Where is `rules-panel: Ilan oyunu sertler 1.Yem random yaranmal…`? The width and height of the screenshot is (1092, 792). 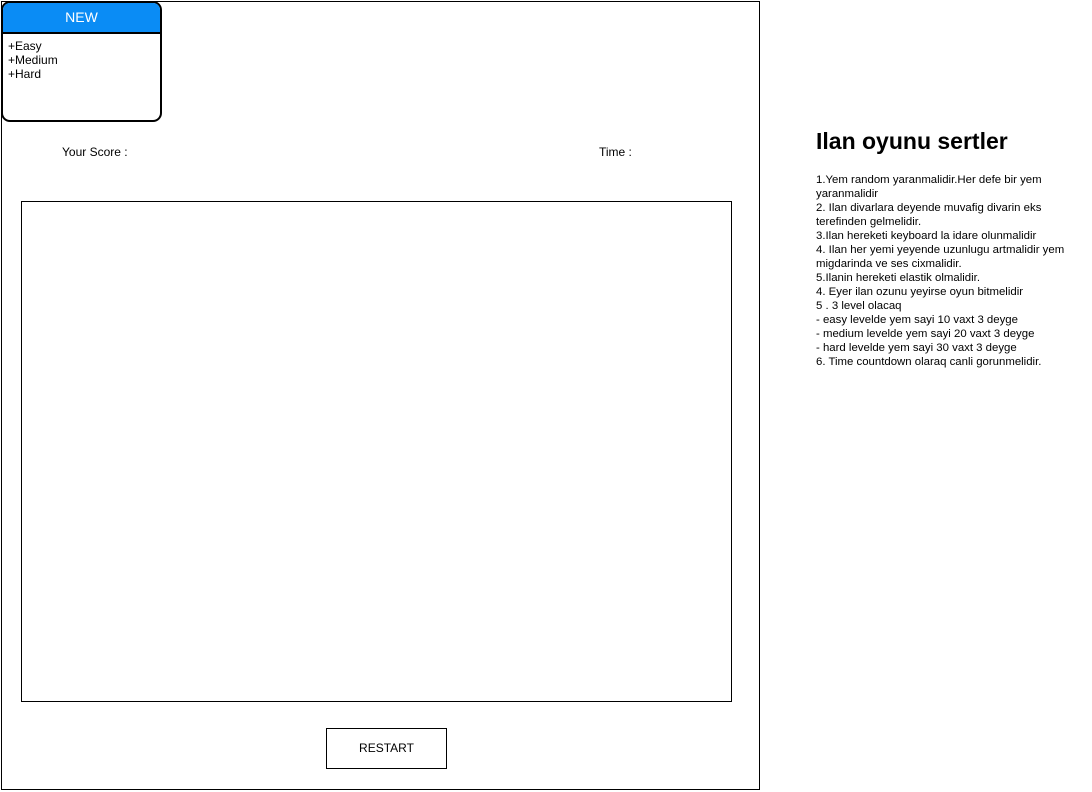 rules-panel: Ilan oyunu sertler 1.Yem random yaranmal… is located at coordinates (951, 247).